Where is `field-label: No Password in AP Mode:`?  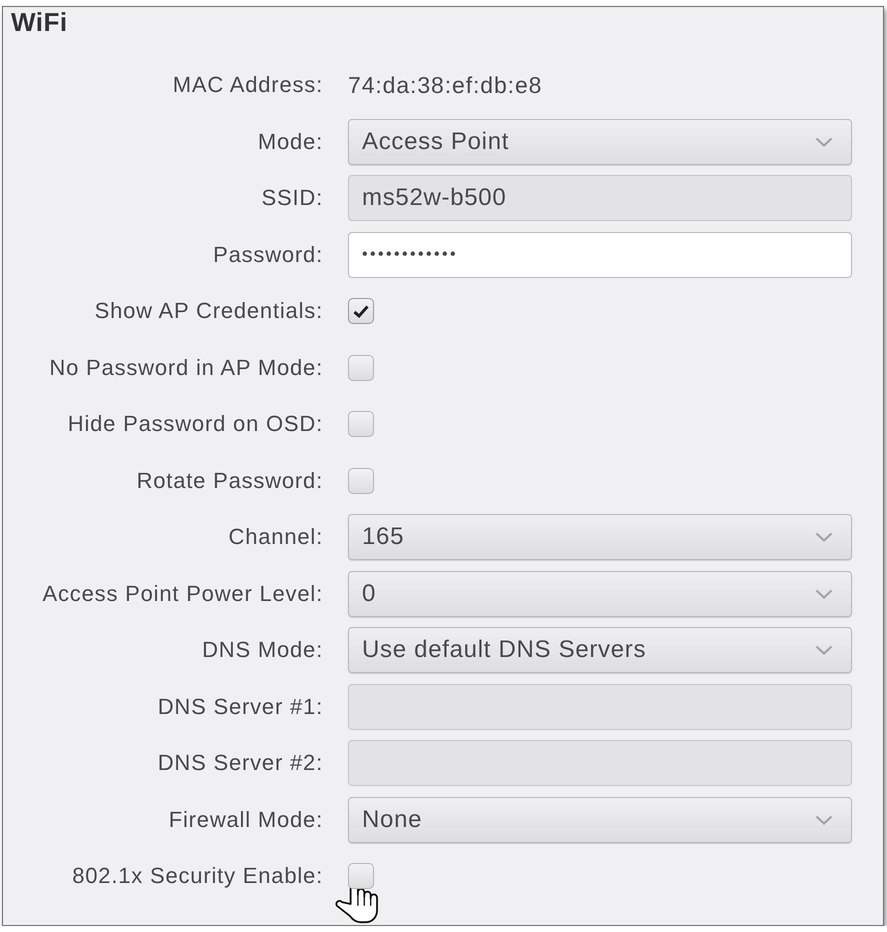 field-label: No Password in AP Mode: is located at coordinates (186, 367).